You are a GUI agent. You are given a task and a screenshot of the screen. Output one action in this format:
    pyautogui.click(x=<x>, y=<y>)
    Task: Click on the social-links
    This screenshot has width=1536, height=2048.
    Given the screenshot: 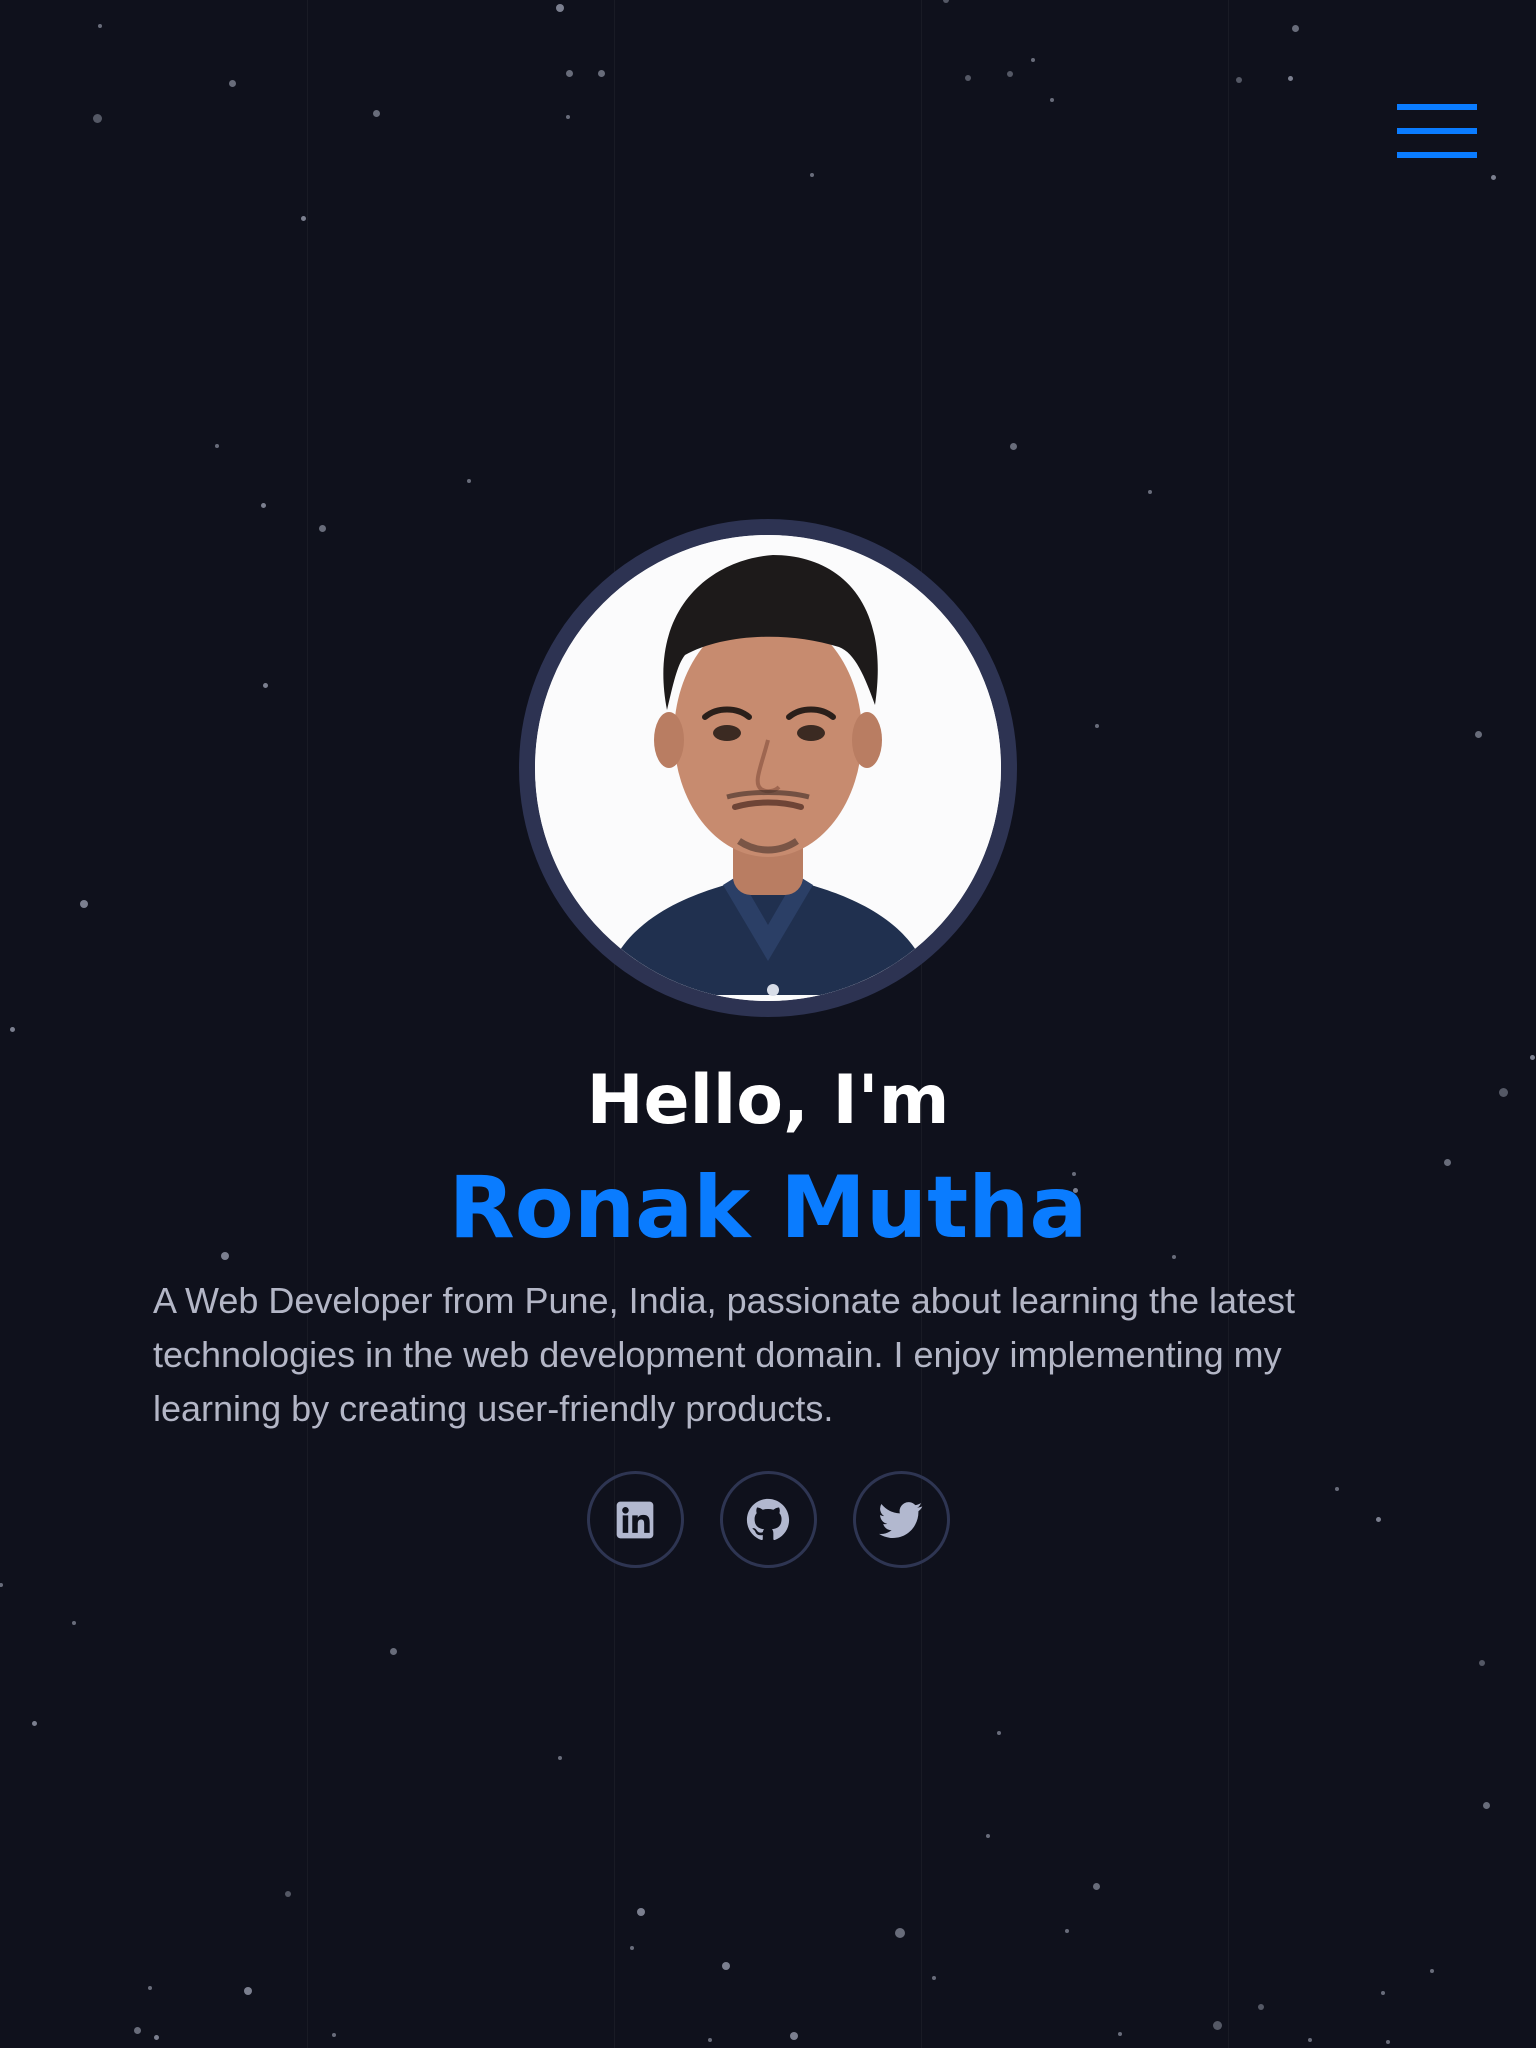 What is the action you would take?
    pyautogui.click(x=768, y=1519)
    